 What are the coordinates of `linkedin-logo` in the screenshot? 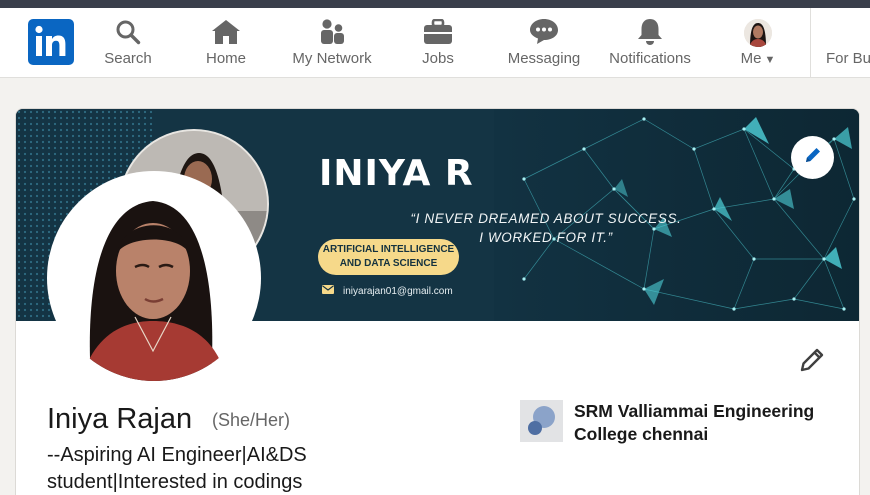 It's located at (51, 42).